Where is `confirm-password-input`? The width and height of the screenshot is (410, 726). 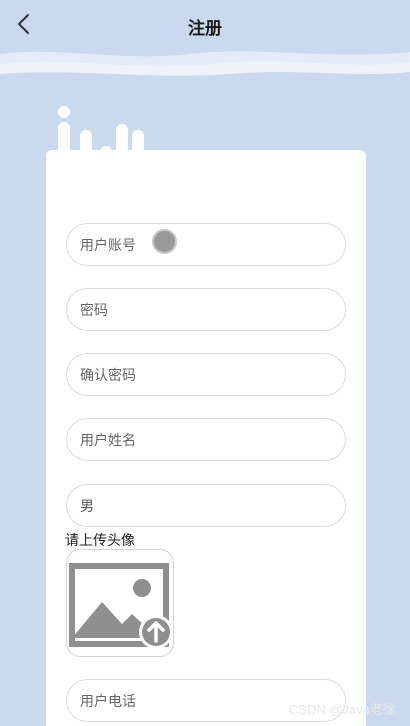 confirm-password-input is located at coordinates (212, 374).